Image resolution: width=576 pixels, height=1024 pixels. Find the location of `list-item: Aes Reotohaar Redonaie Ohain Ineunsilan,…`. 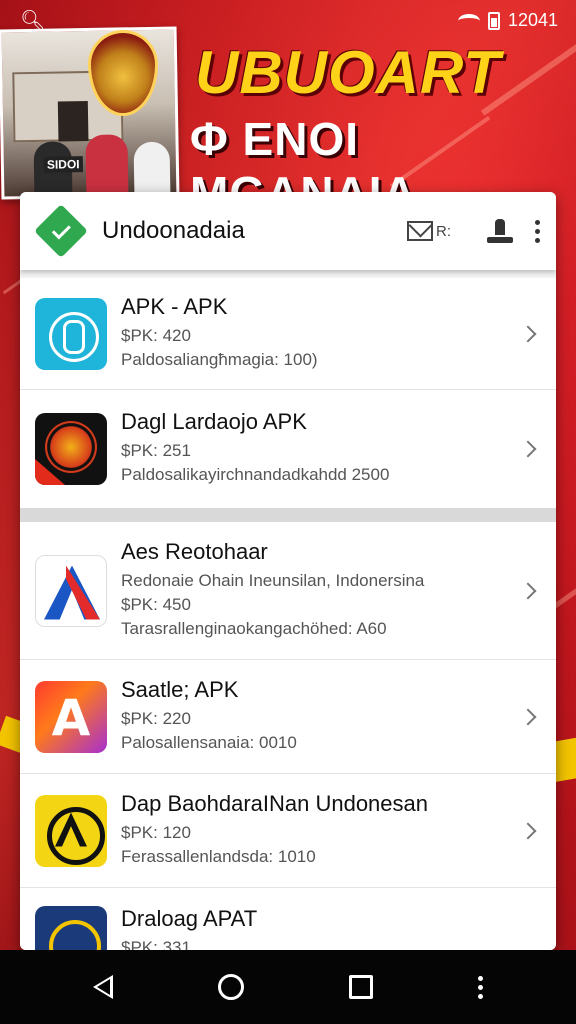

list-item: Aes Reotohaar Redonaie Ohain Ineunsilan,… is located at coordinates (288, 591).